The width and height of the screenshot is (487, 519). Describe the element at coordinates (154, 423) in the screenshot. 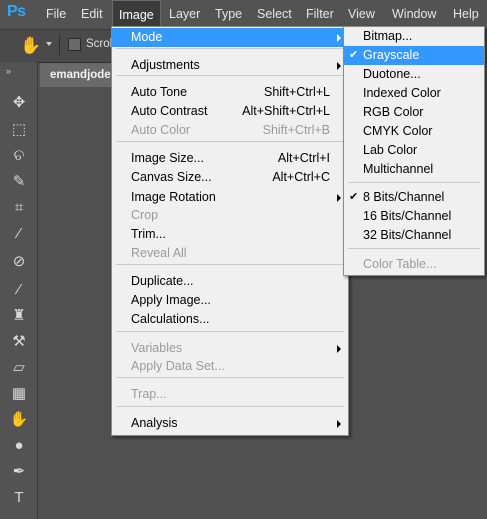

I see `menu-item-label: Analysis` at that location.